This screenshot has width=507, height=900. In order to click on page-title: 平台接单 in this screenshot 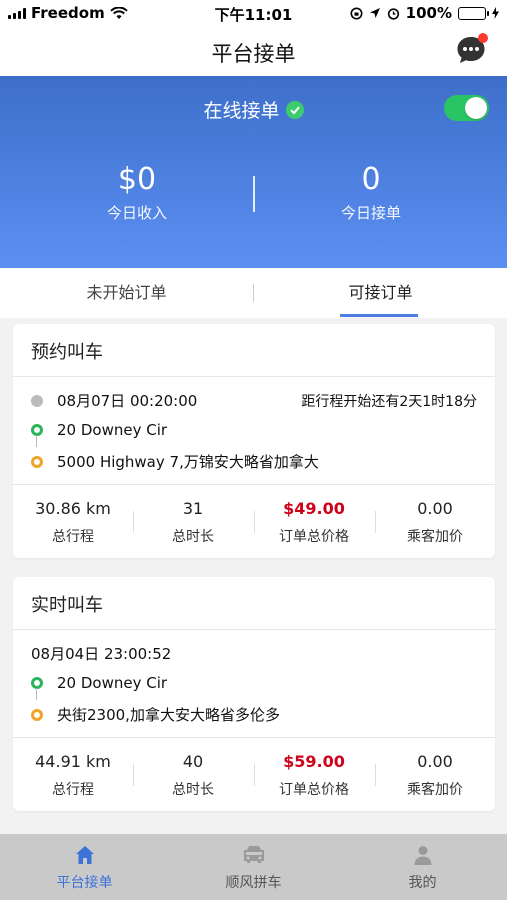, I will do `click(253, 54)`.